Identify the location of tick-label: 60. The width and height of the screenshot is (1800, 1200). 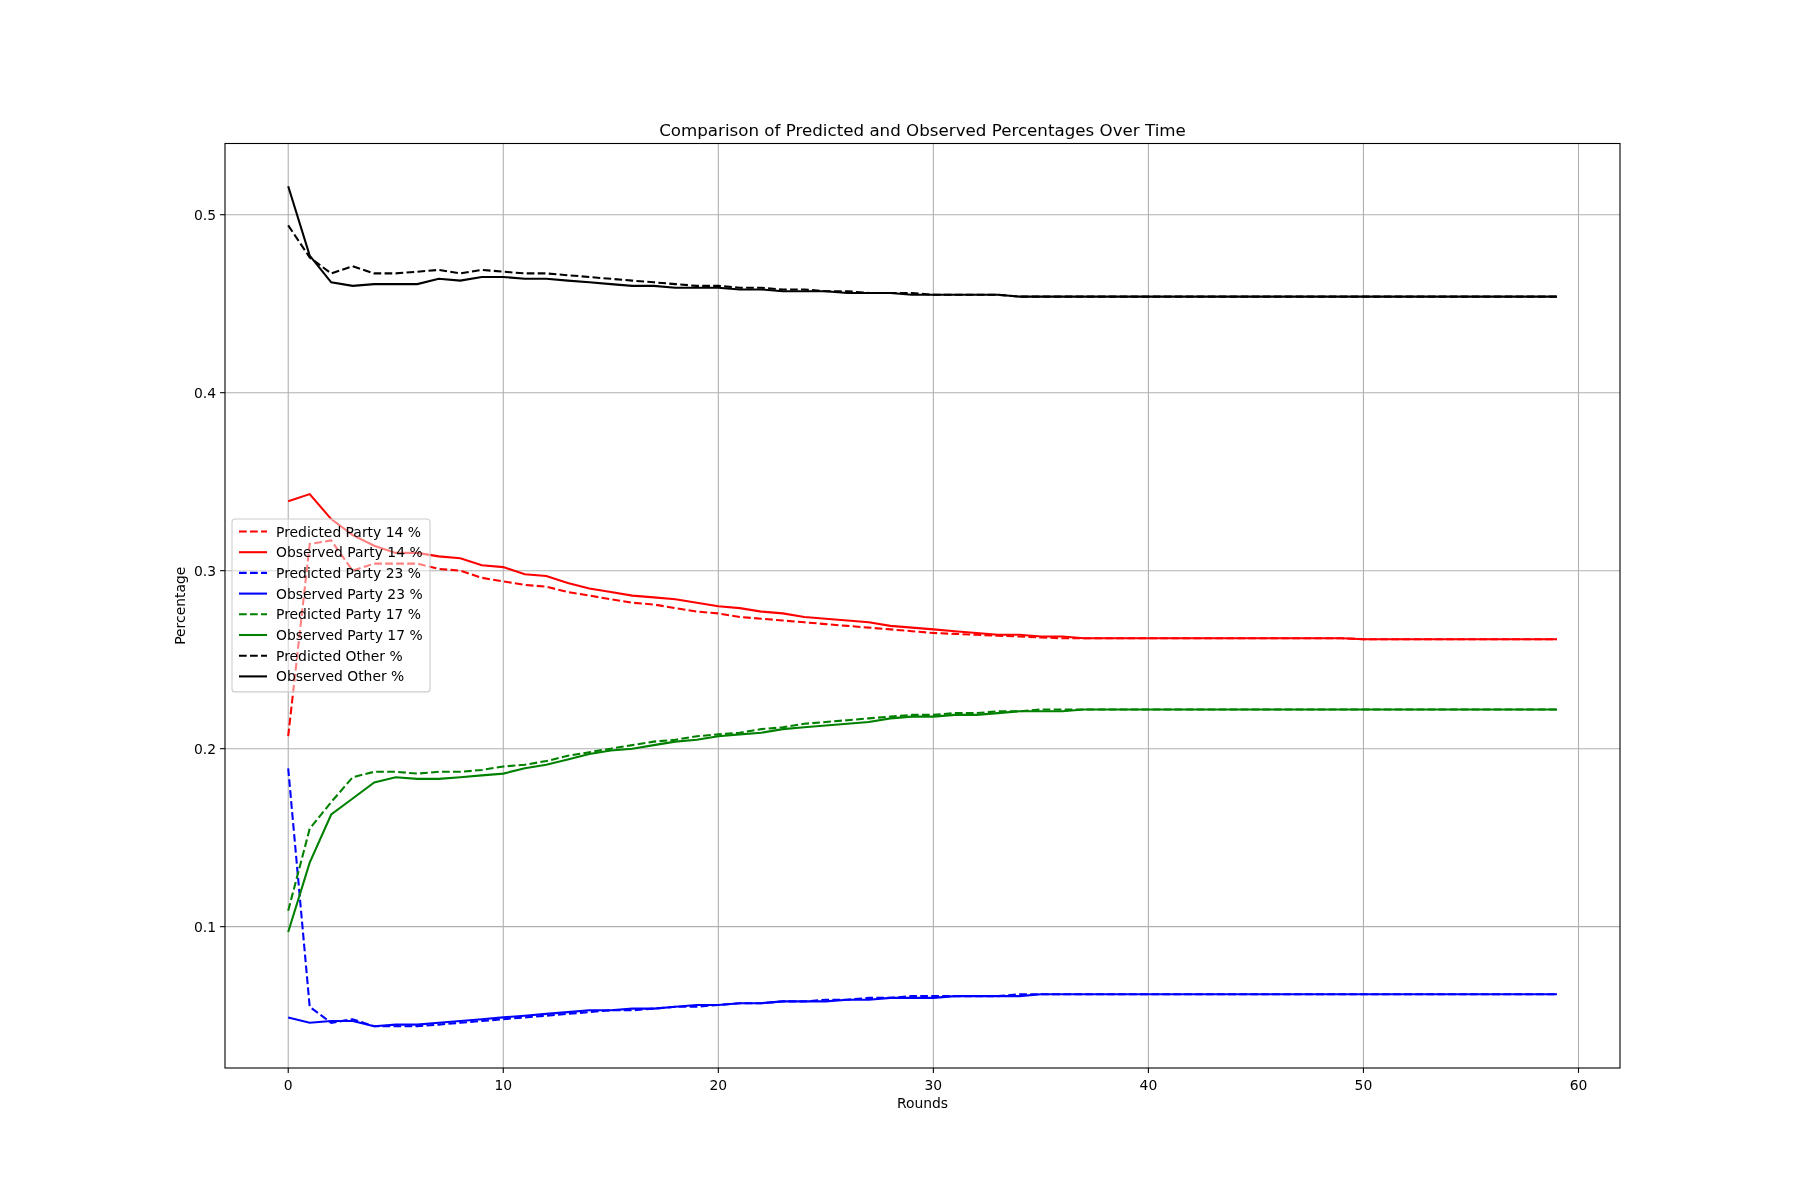
(1578, 1085).